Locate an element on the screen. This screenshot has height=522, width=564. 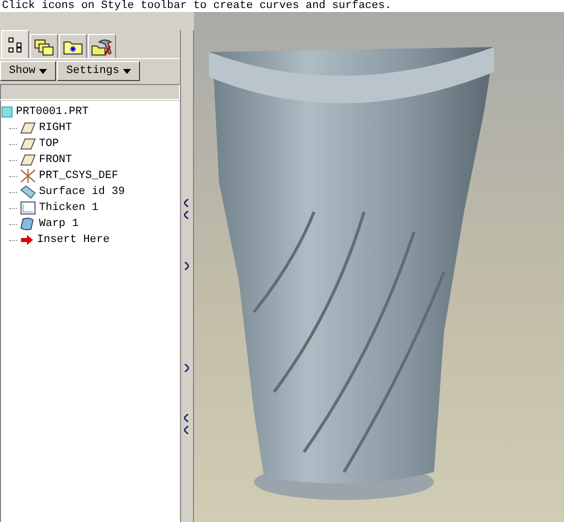
tree-item: FRONT is located at coordinates (55, 160).